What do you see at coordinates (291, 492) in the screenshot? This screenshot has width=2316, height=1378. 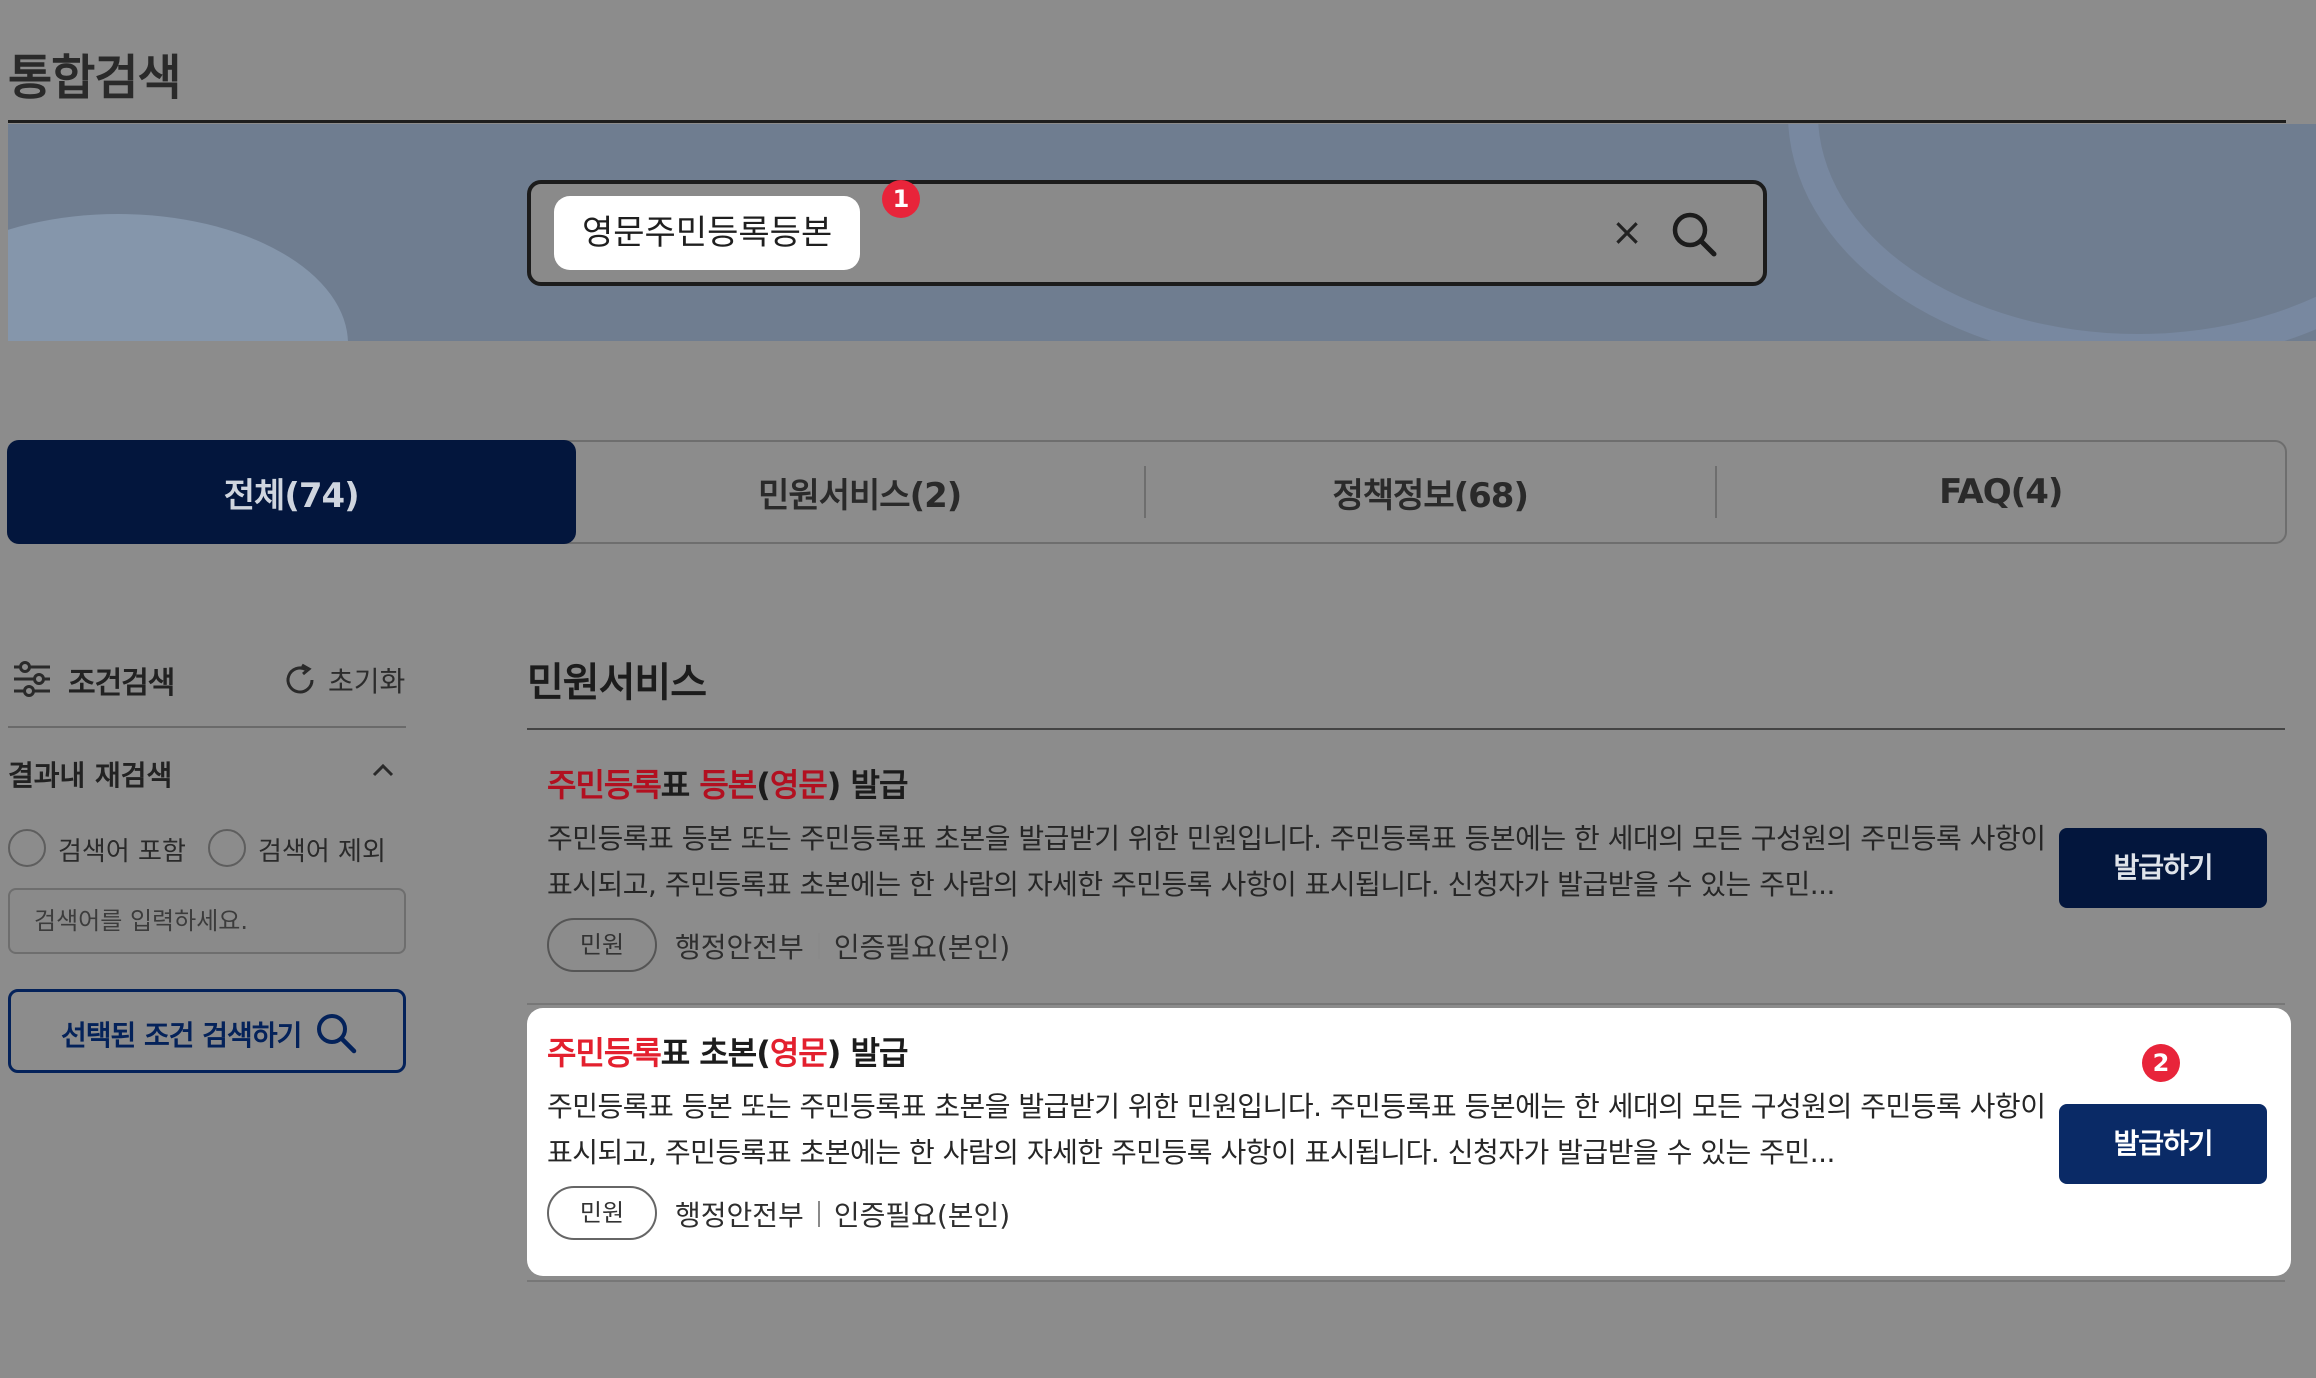 I see `tab-all: 전체(74)` at bounding box center [291, 492].